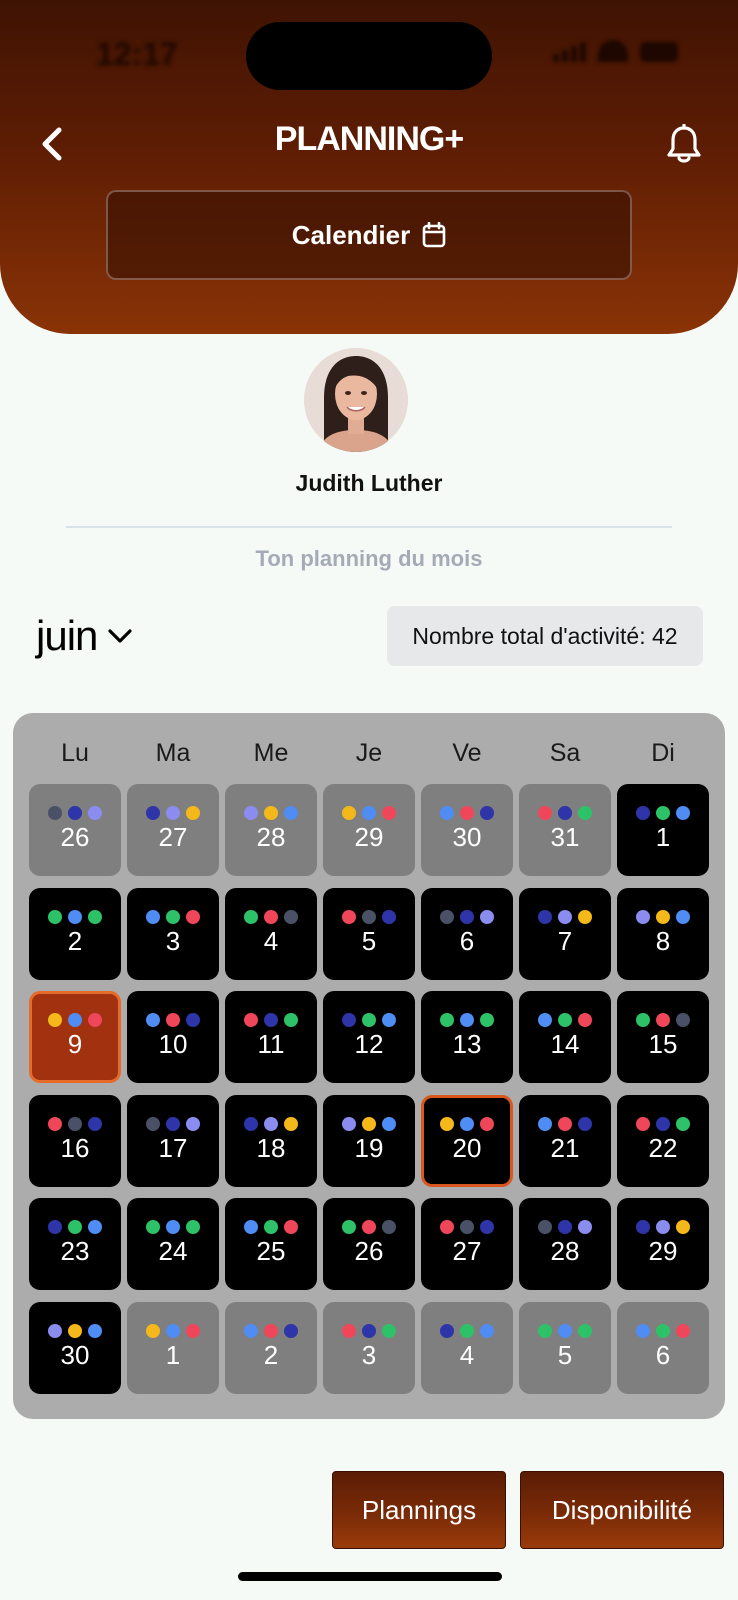  I want to click on home-indicator, so click(370, 1576).